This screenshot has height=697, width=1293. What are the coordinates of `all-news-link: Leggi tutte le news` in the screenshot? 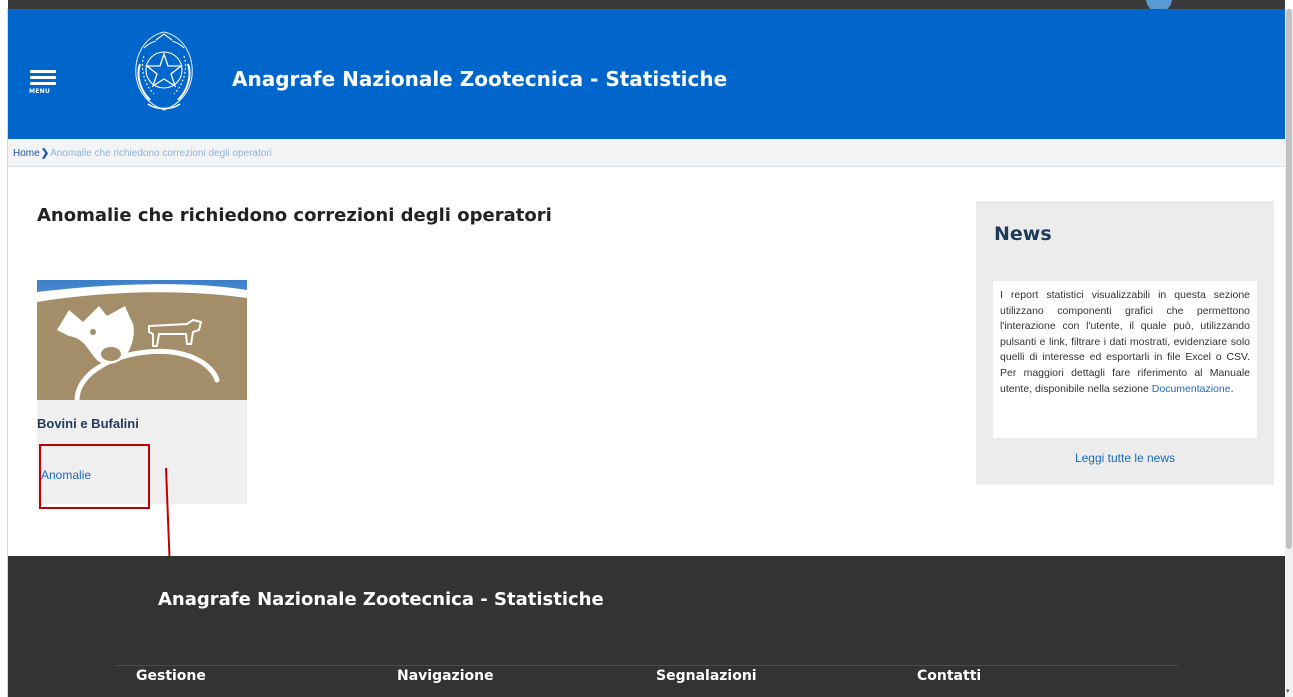 It's located at (1125, 458).